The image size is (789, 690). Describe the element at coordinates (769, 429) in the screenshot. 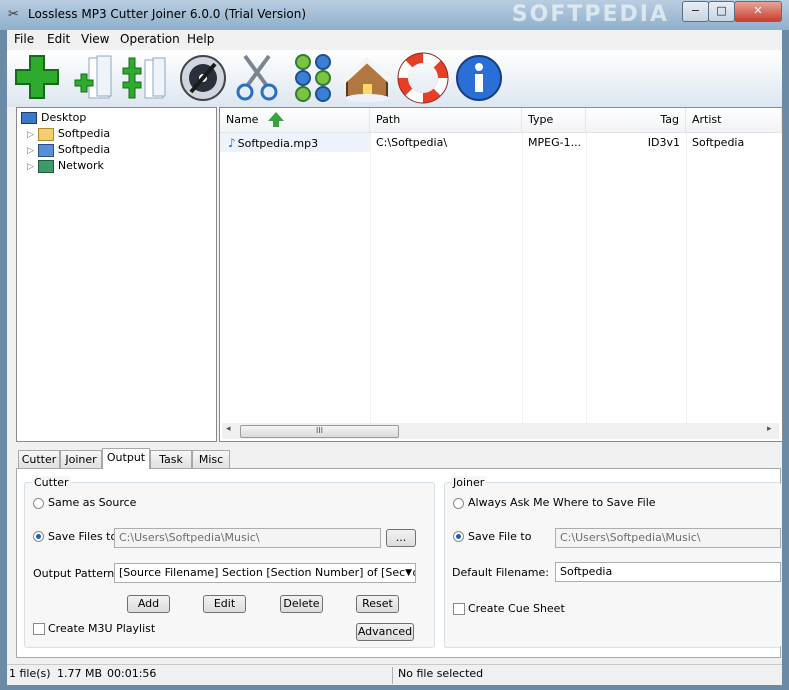

I see `scroll-right-arrow-icon: ▸` at that location.